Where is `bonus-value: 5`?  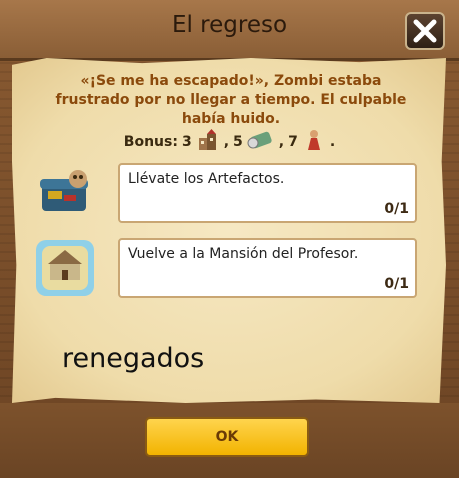 bonus-value: 5 is located at coordinates (238, 142).